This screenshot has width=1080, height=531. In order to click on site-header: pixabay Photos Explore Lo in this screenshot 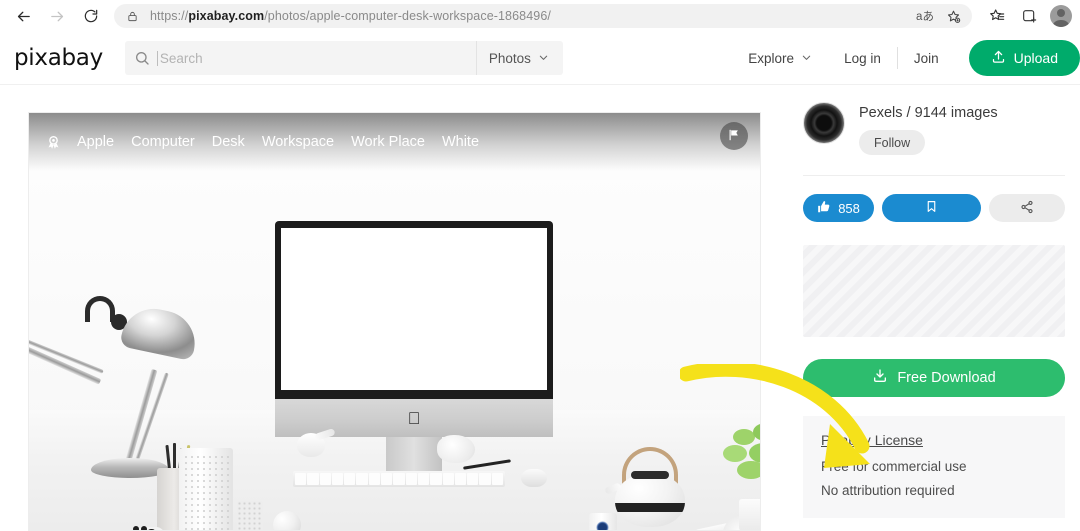, I will do `click(540, 58)`.